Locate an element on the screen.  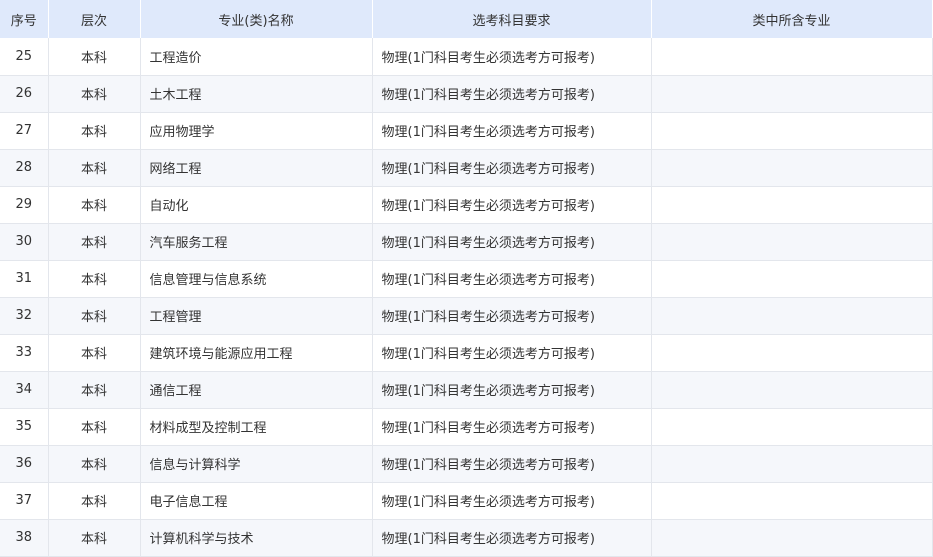
header-sub-majors: 类中所含专业 is located at coordinates (792, 19).